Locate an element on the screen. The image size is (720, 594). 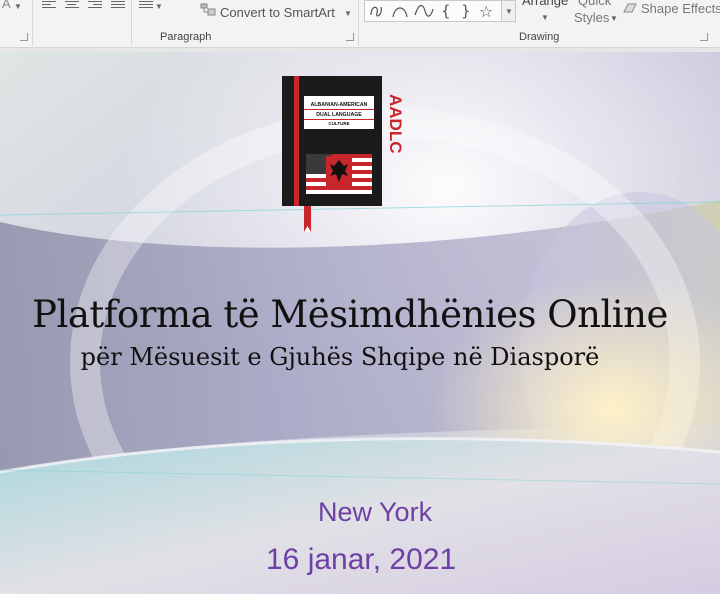
shapes-gallery: { } ☆ ▼ is located at coordinates (440, 11).